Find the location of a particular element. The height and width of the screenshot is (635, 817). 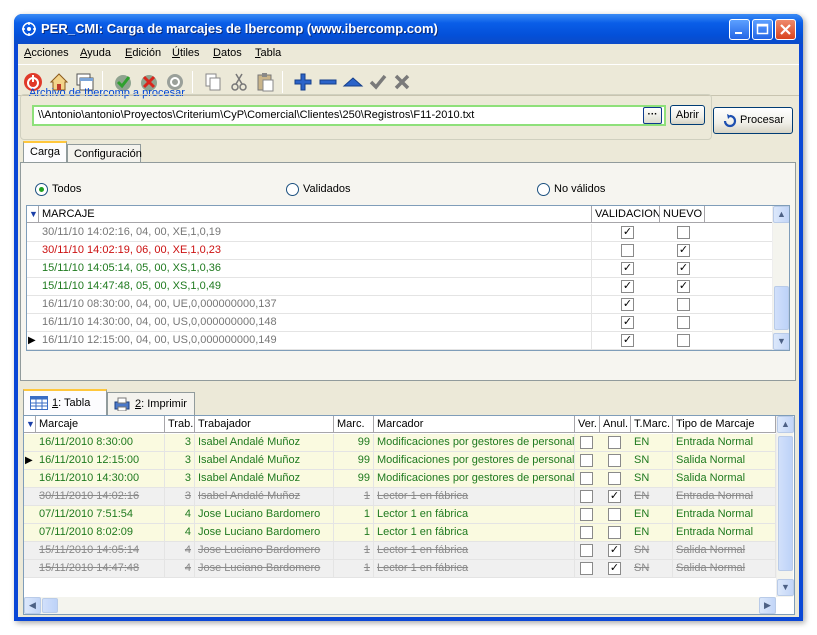

col-trabajador: Trabajador is located at coordinates (264, 424).